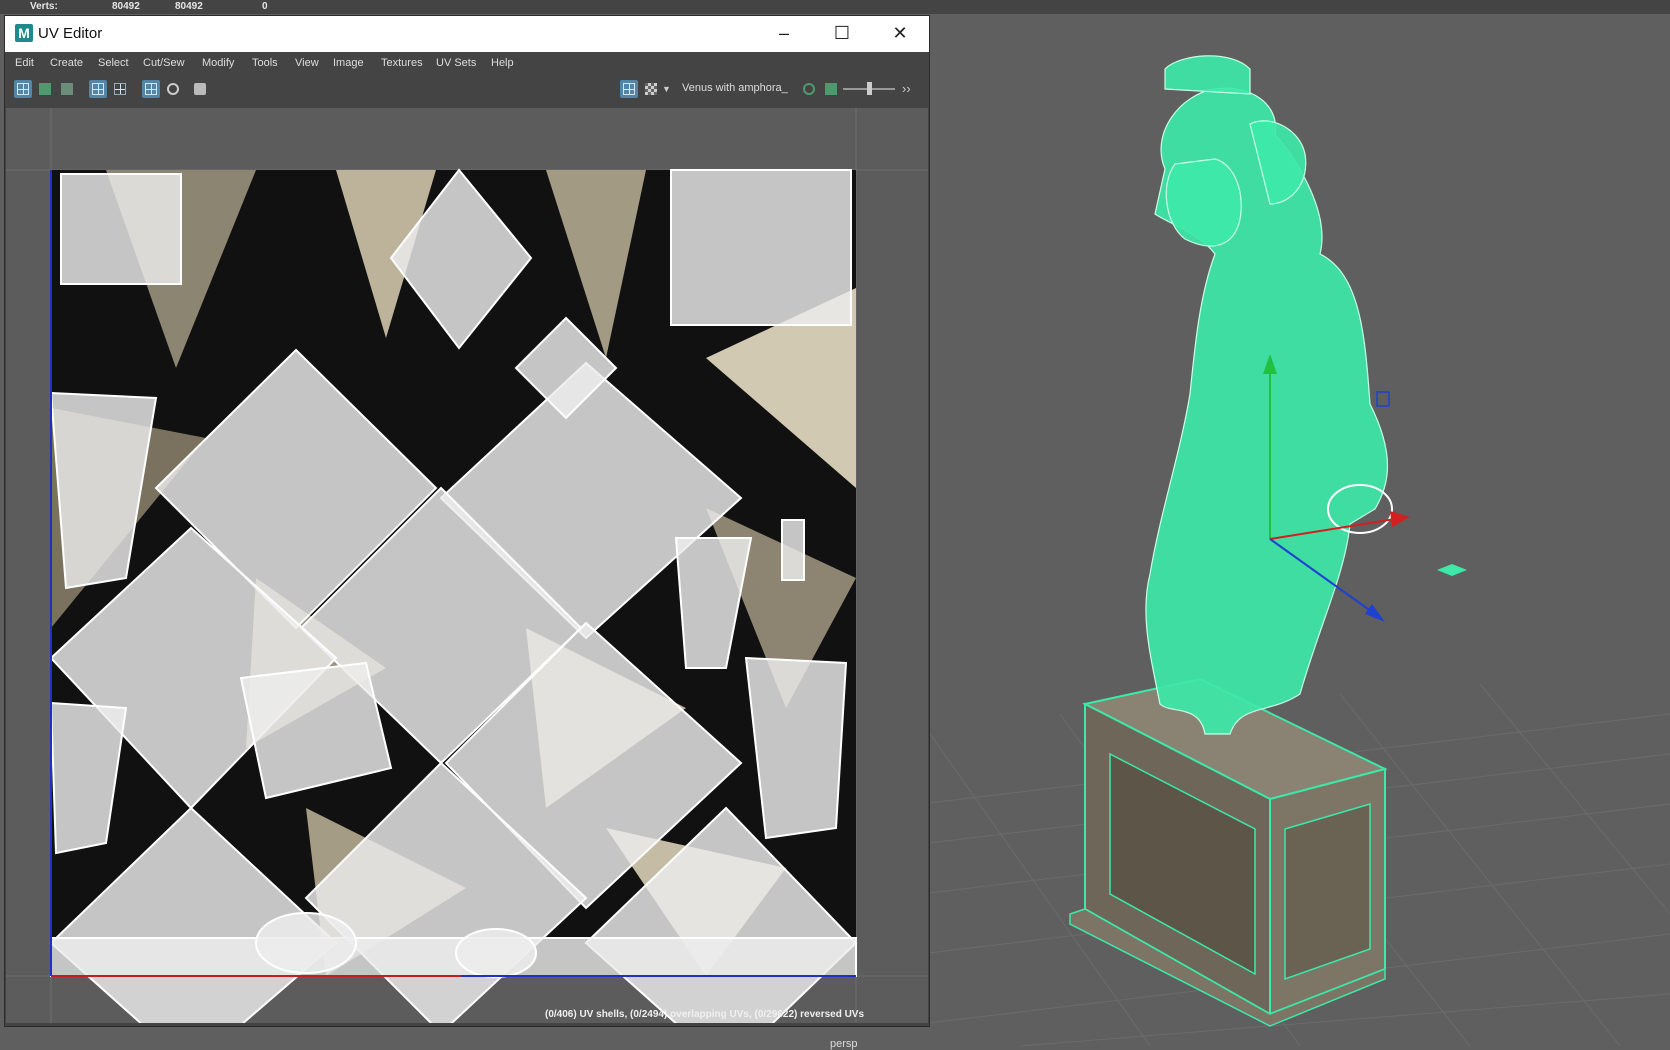 Image resolution: width=1670 pixels, height=1050 pixels. Describe the element at coordinates (151, 89) in the screenshot. I see `grid-toggle-icon` at that location.